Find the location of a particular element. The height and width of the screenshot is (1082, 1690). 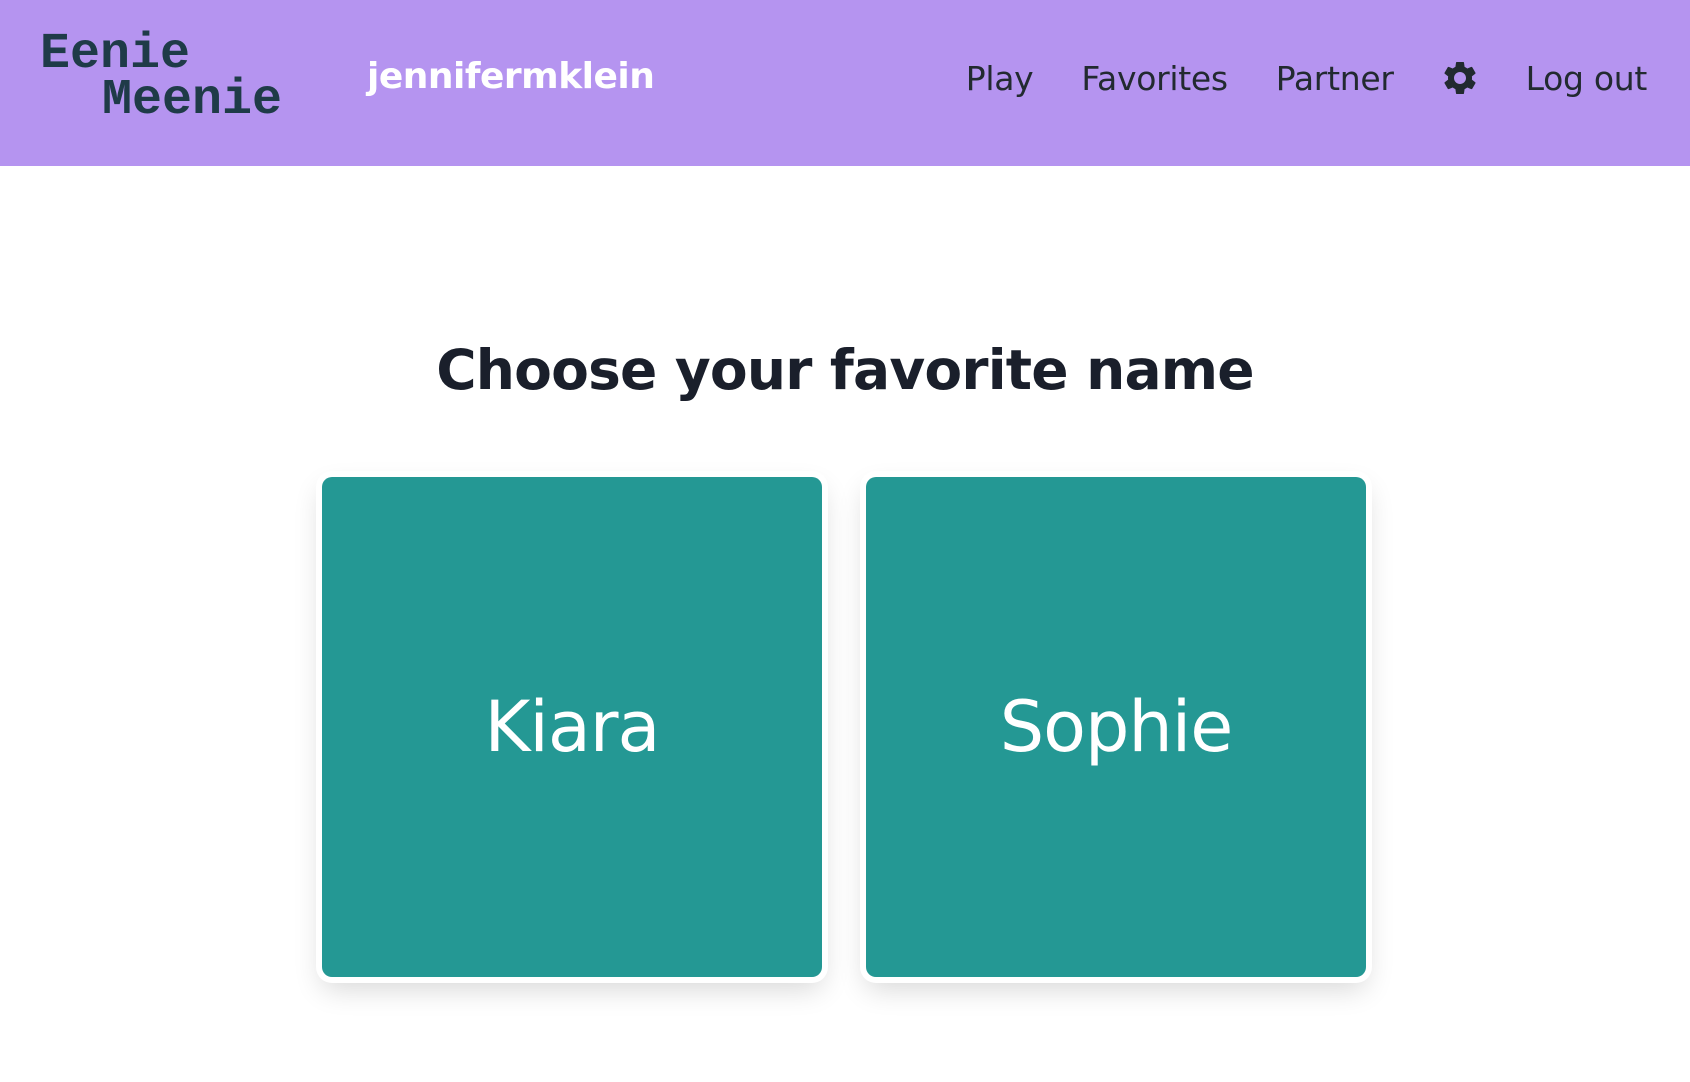

name-choice-label: Sophie is located at coordinates (1116, 727).